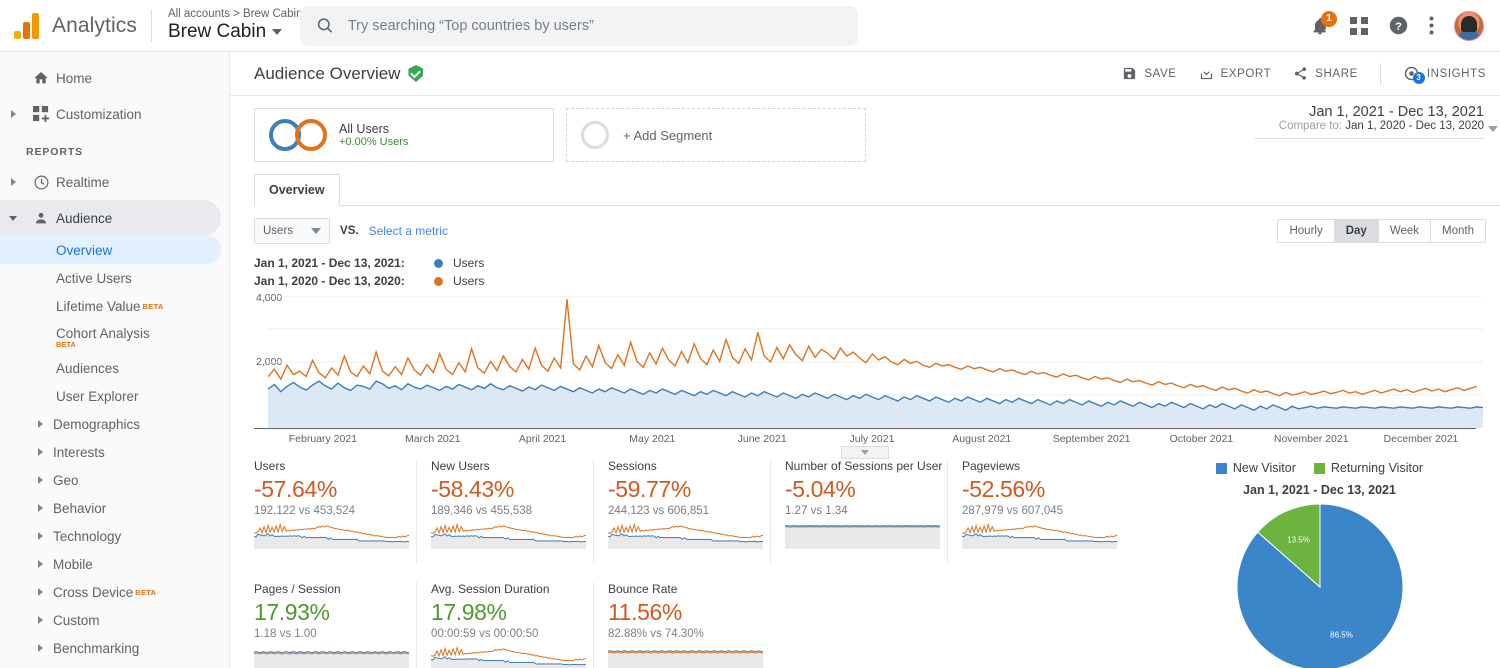  I want to click on sidebar-group-behavior: Behavior, so click(114, 508).